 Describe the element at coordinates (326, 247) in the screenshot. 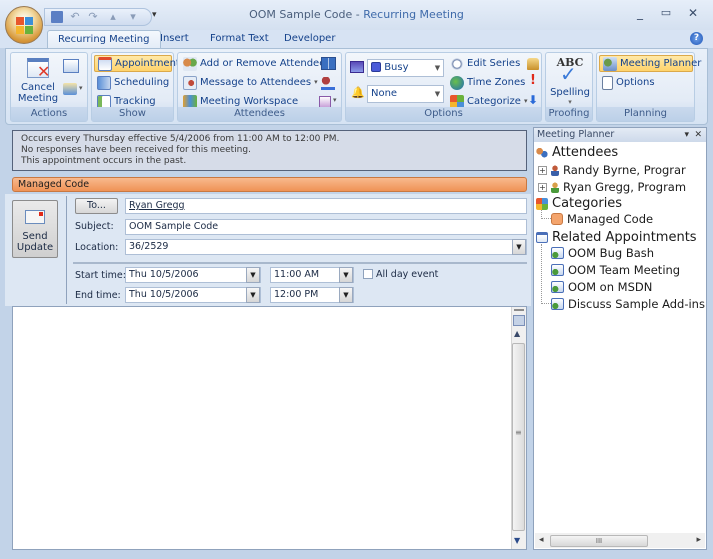

I see `location-field: 36/2529` at that location.